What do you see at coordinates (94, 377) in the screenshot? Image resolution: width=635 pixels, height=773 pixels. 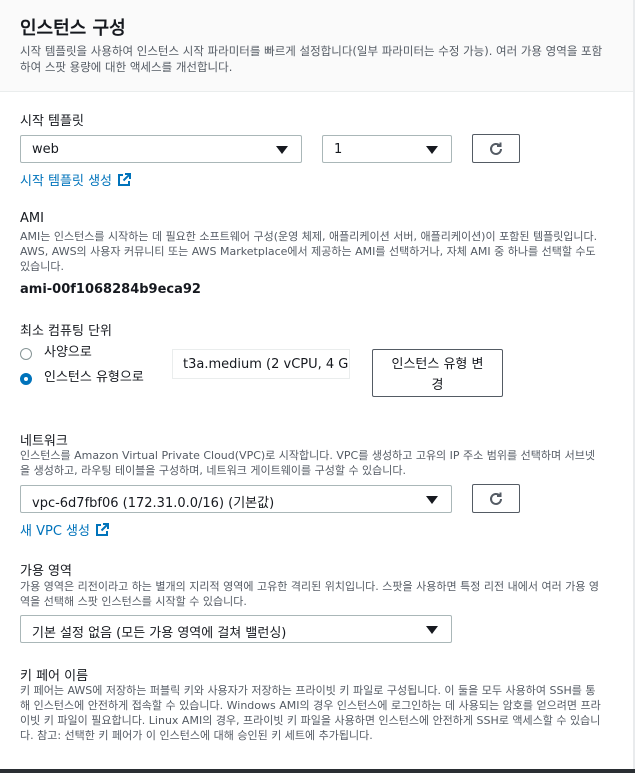 I see `radio-instance-type-label: 인스턴스 유형으로` at bounding box center [94, 377].